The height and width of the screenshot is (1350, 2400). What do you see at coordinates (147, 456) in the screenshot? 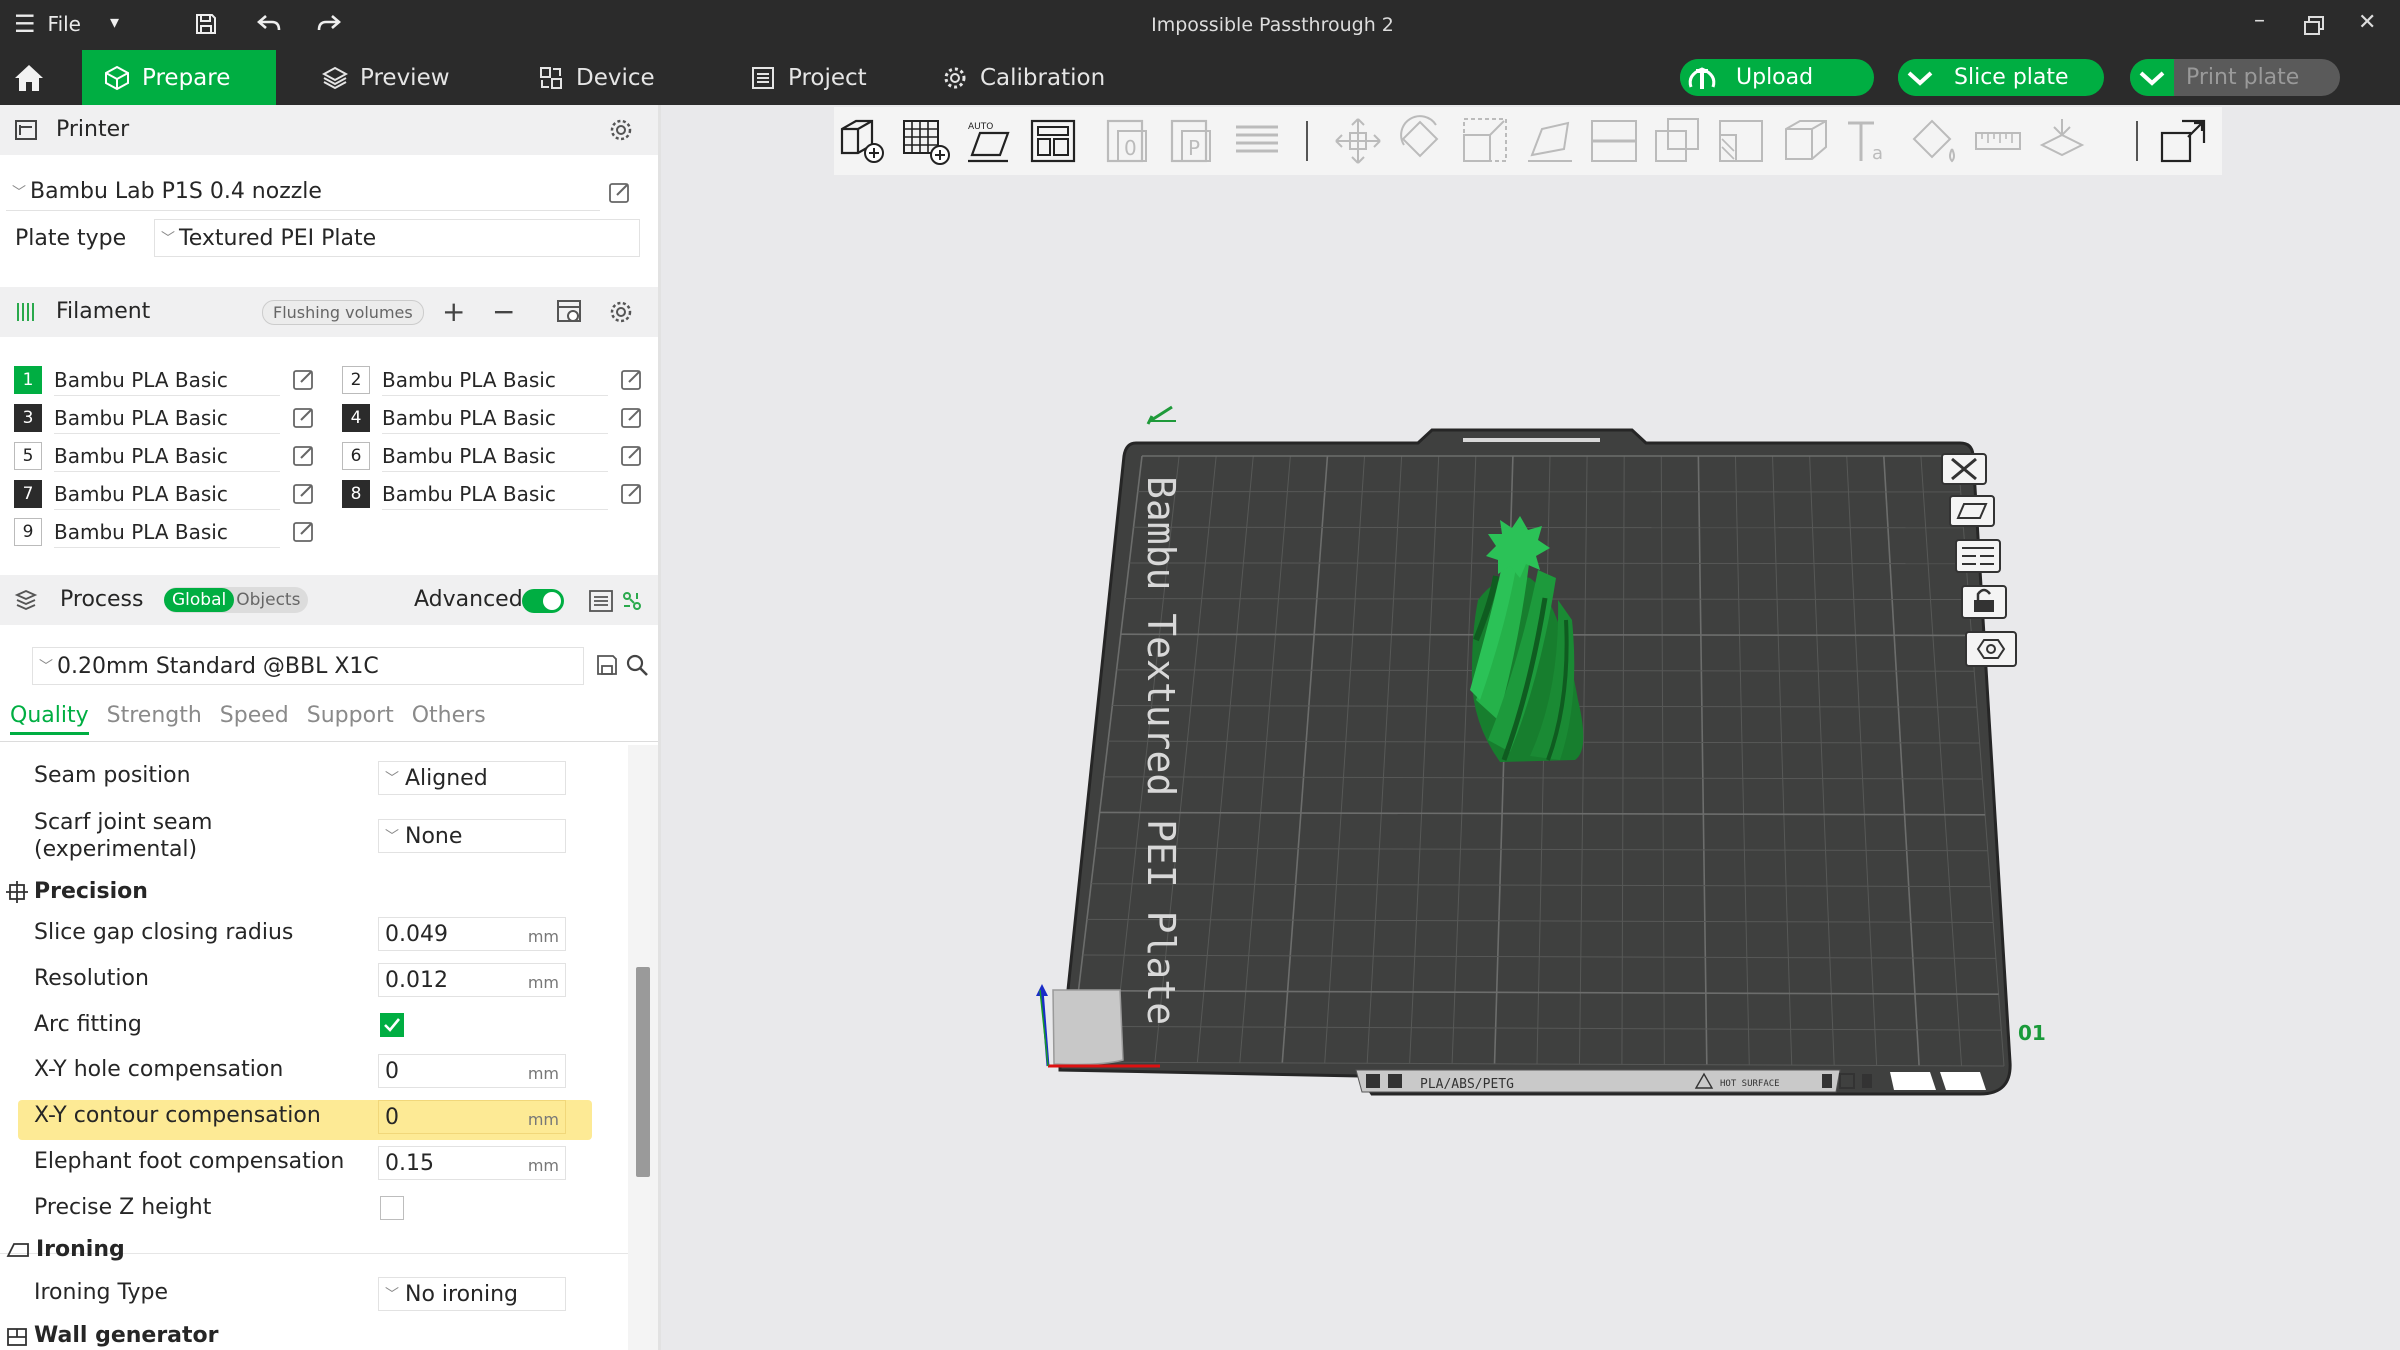
I see `filament-slot-5: 5 Bambu PLA Basic` at bounding box center [147, 456].